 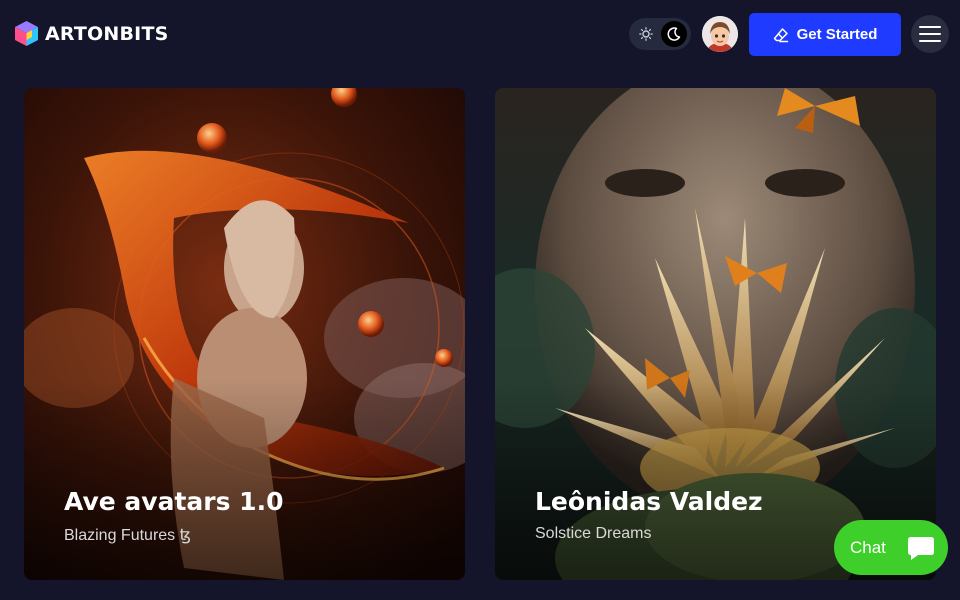 I want to click on brand-name: ARTONBITS, so click(x=107, y=33).